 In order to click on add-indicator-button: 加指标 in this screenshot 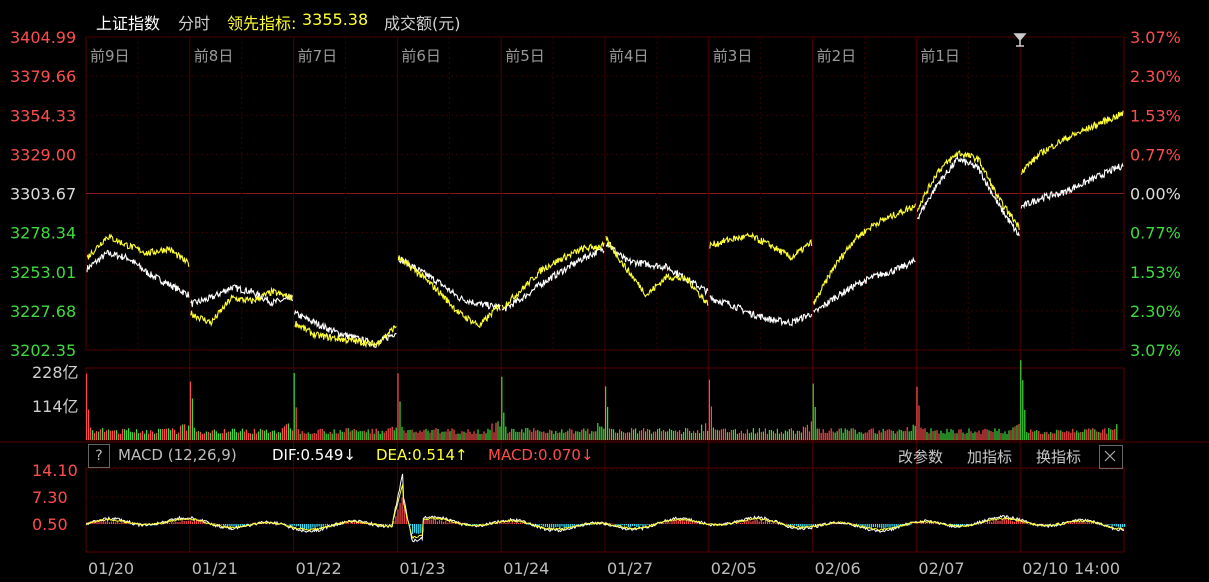, I will do `click(989, 456)`.